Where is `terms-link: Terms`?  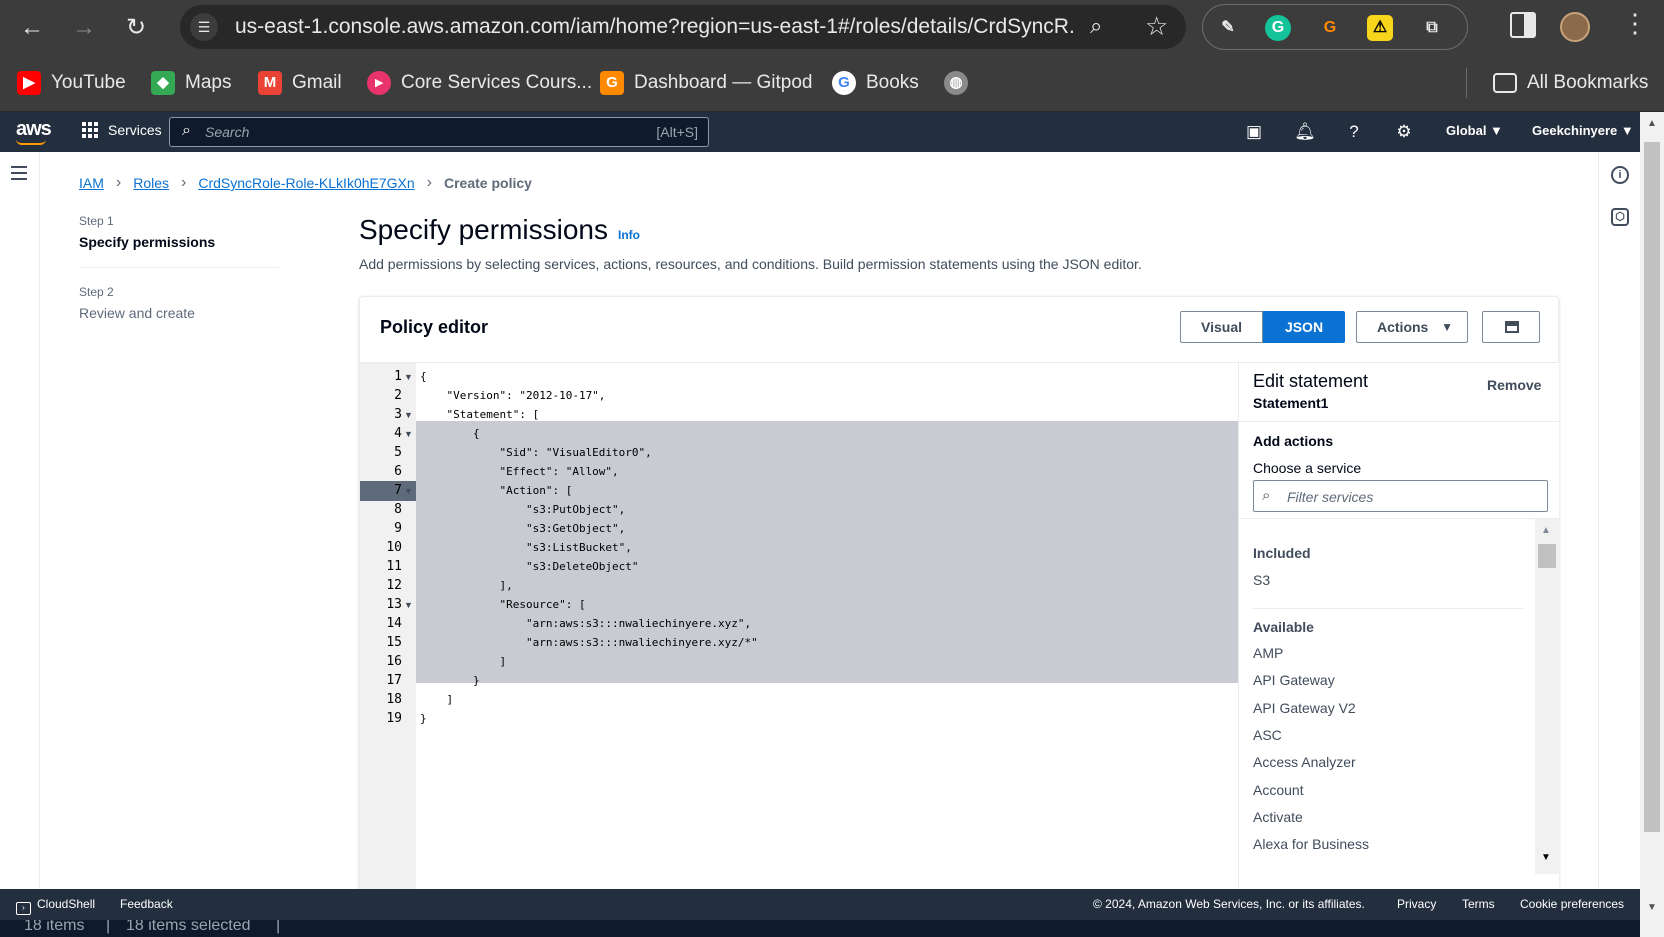
terms-link: Terms is located at coordinates (1478, 904).